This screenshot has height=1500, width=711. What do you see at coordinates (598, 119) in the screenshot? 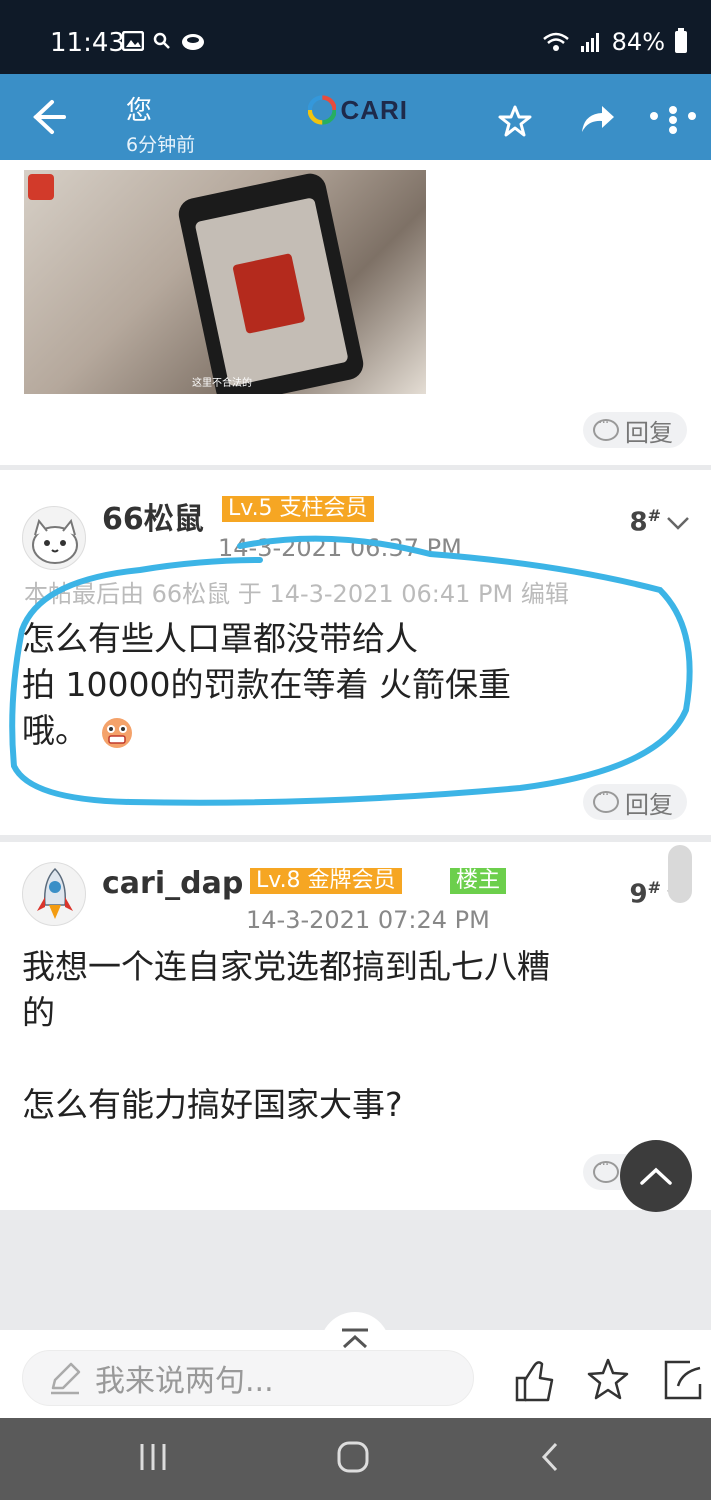
I see `share-arrow-icon` at bounding box center [598, 119].